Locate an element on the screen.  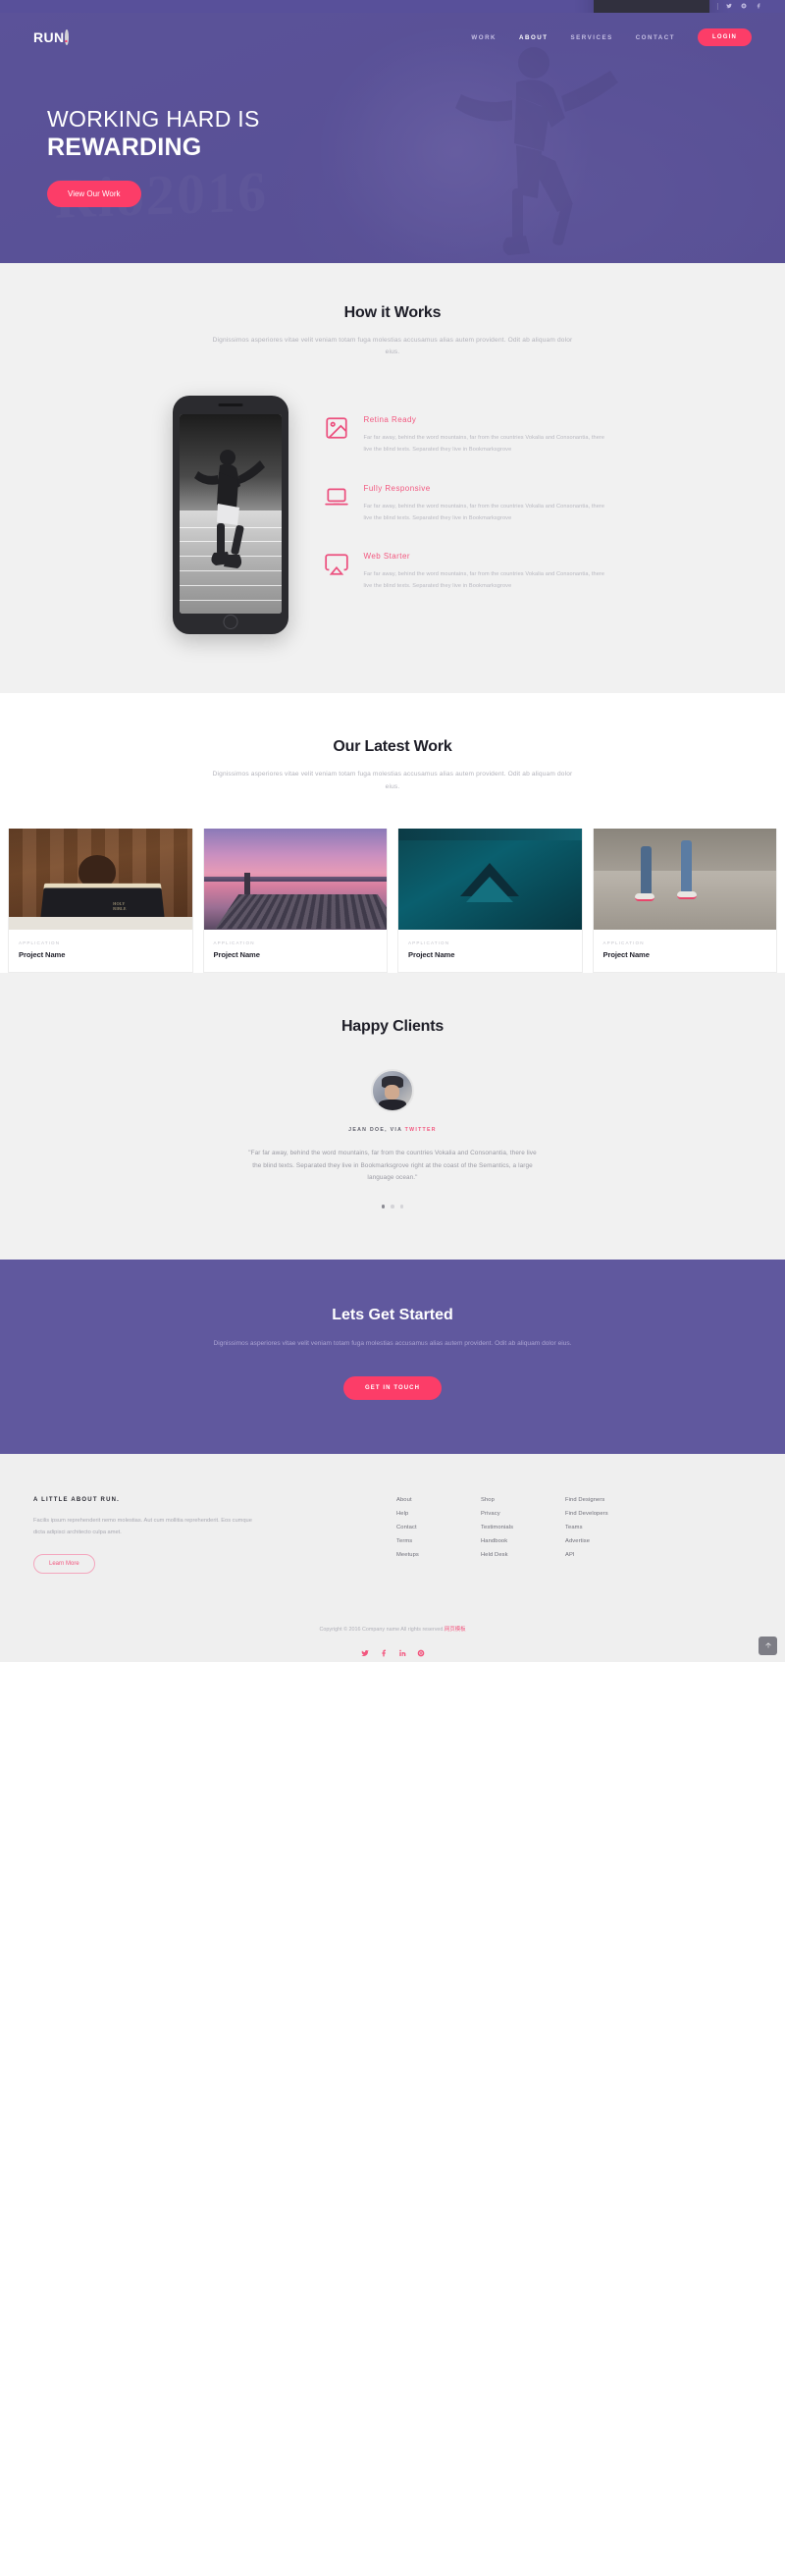
nav-item-about: ABOUT is located at coordinates (534, 37).